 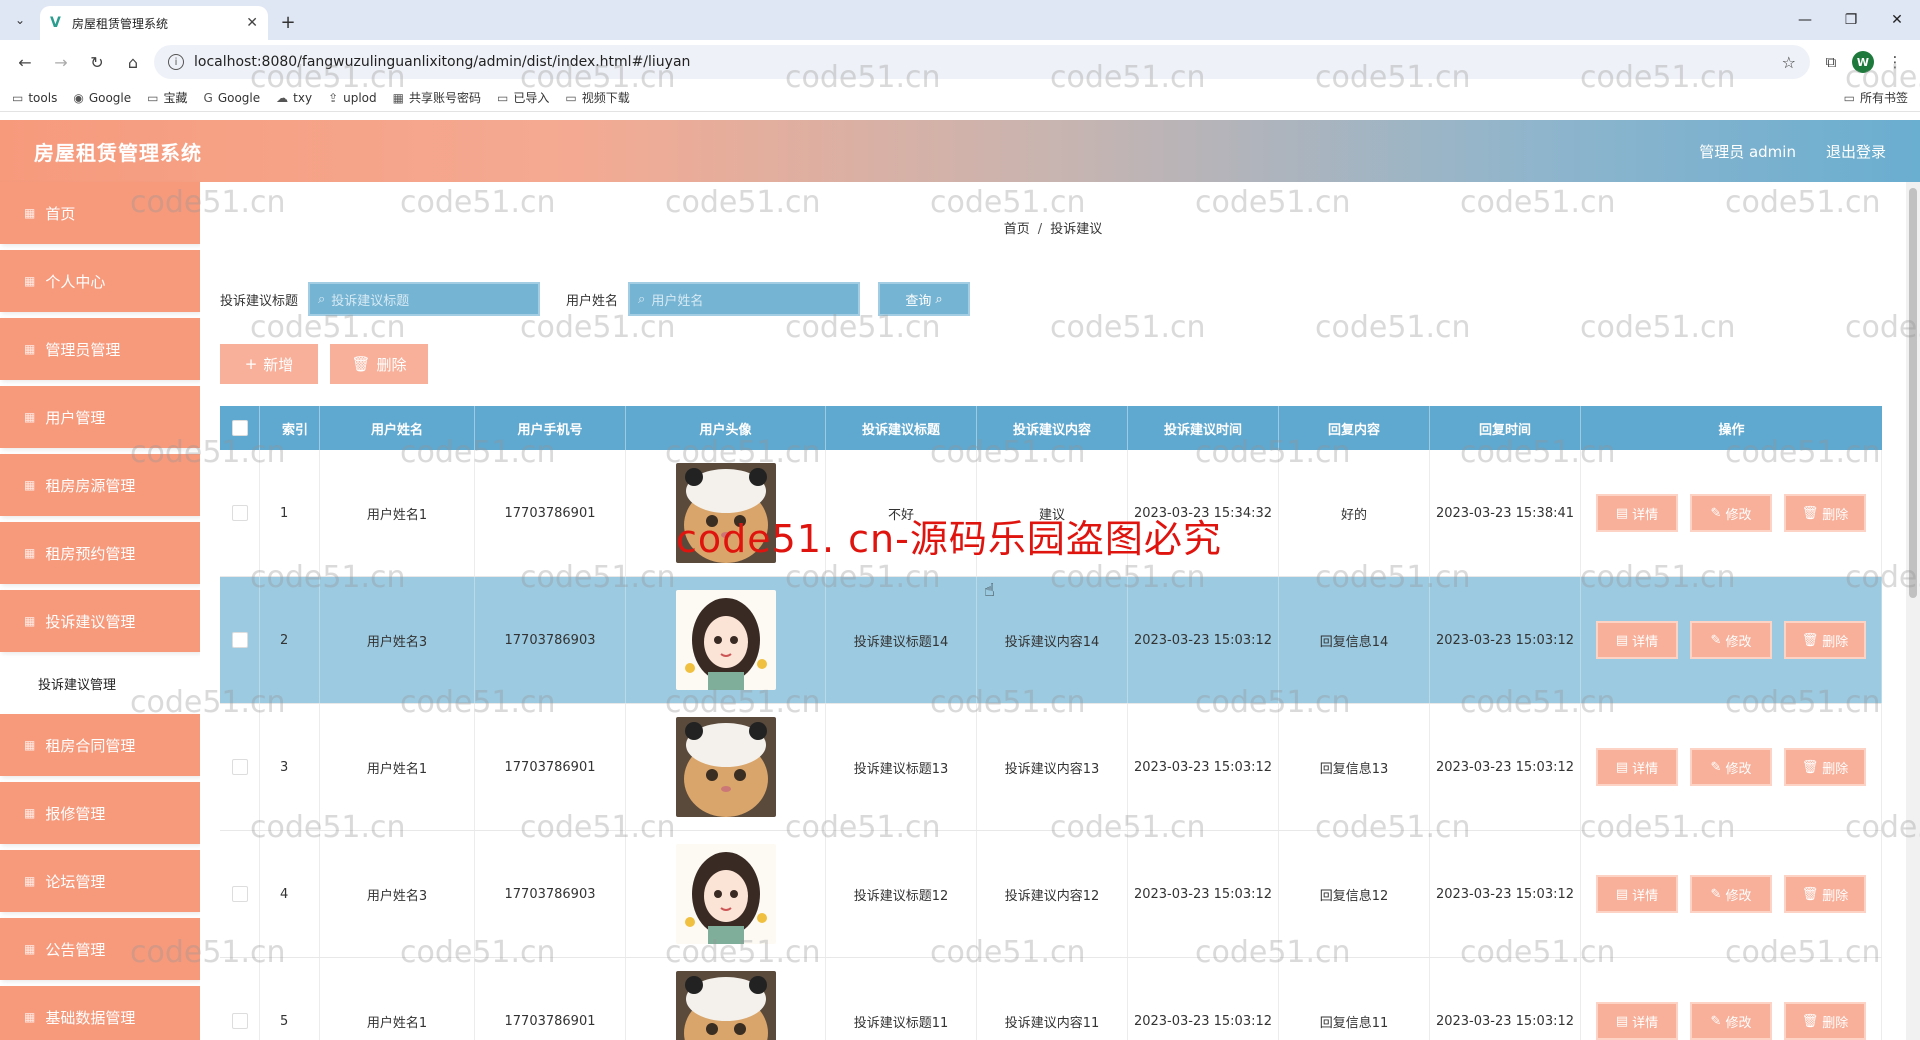 What do you see at coordinates (1017, 229) in the screenshot?
I see `breadcrumb-home: 首页` at bounding box center [1017, 229].